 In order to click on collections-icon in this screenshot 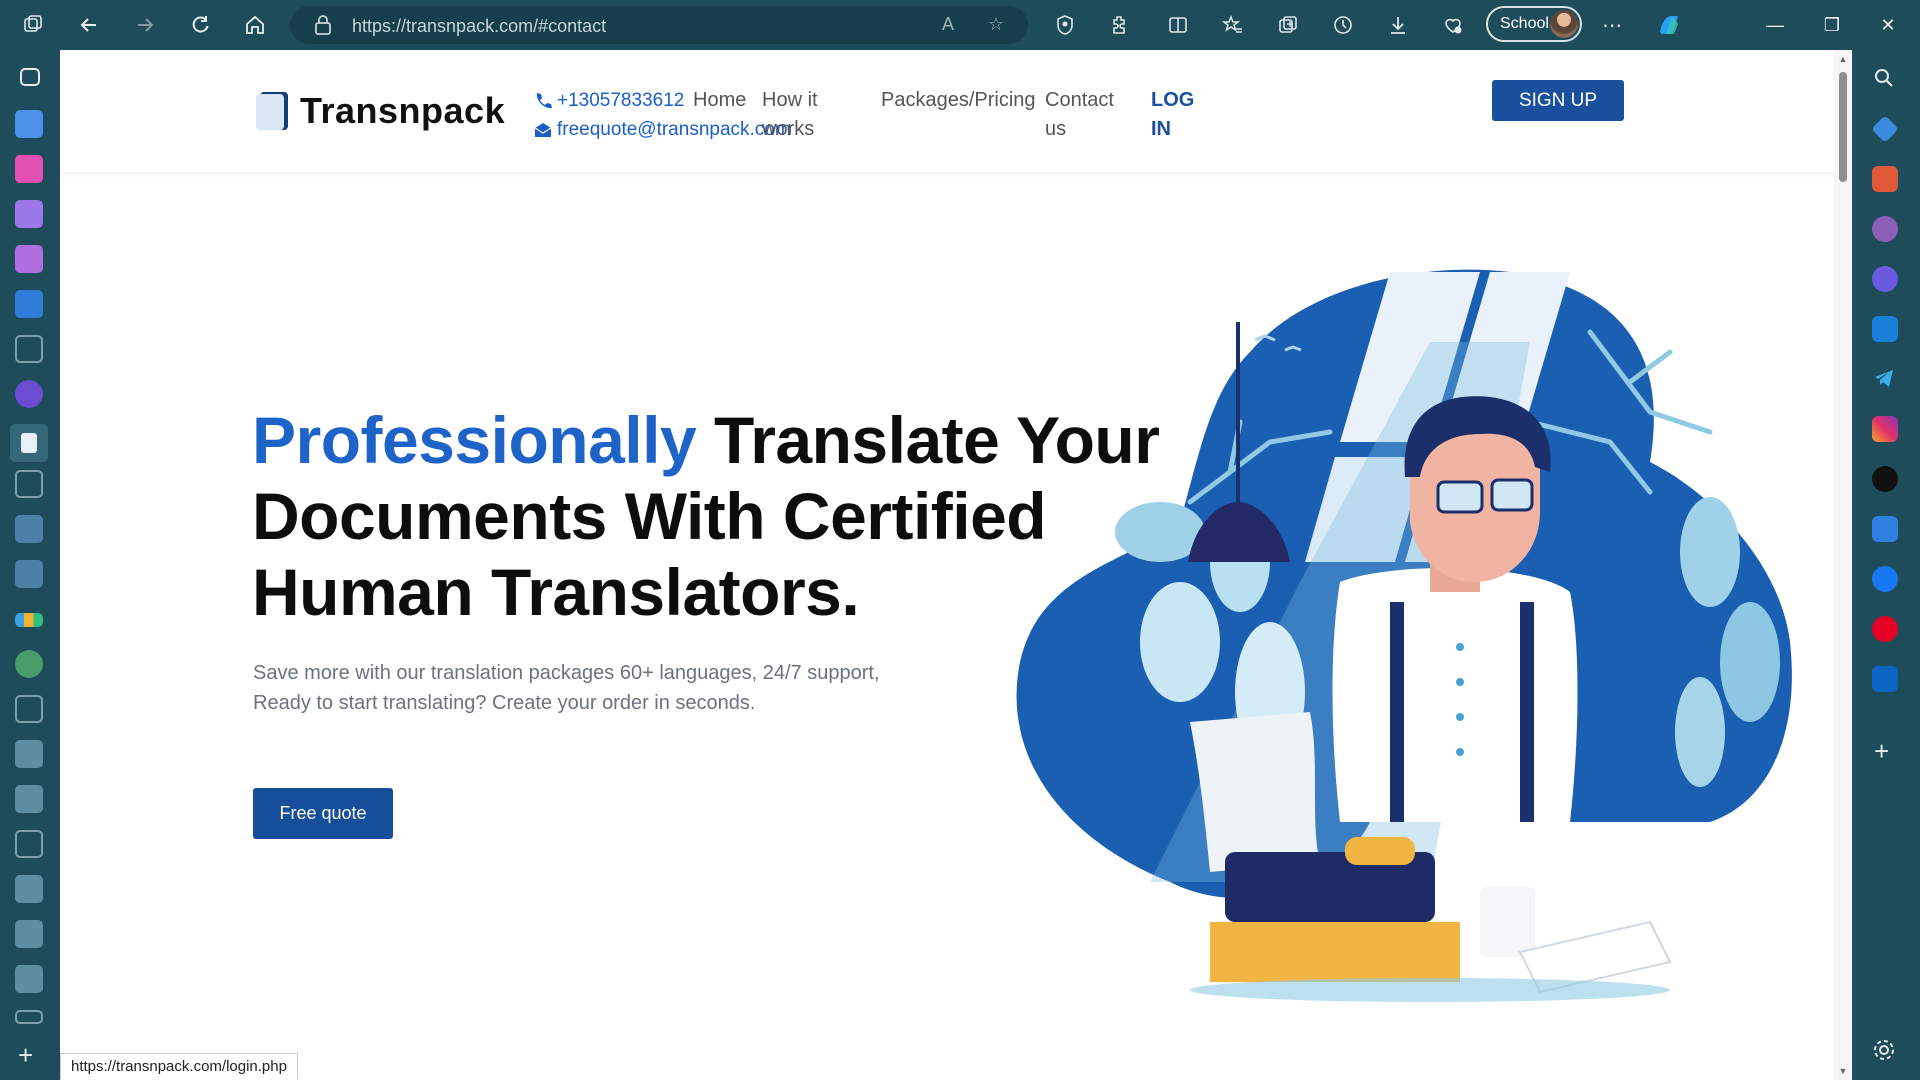, I will do `click(1288, 25)`.